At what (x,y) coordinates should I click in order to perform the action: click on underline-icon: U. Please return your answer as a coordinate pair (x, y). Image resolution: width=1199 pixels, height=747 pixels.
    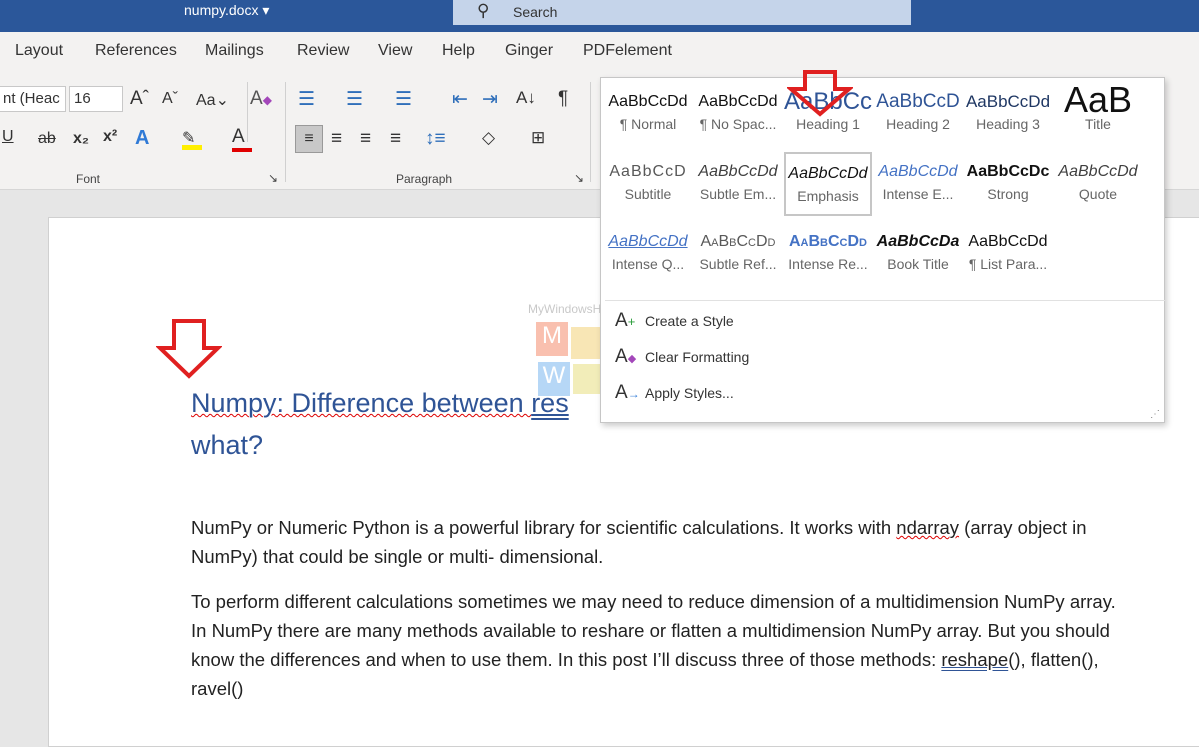
    Looking at the image, I should click on (8, 137).